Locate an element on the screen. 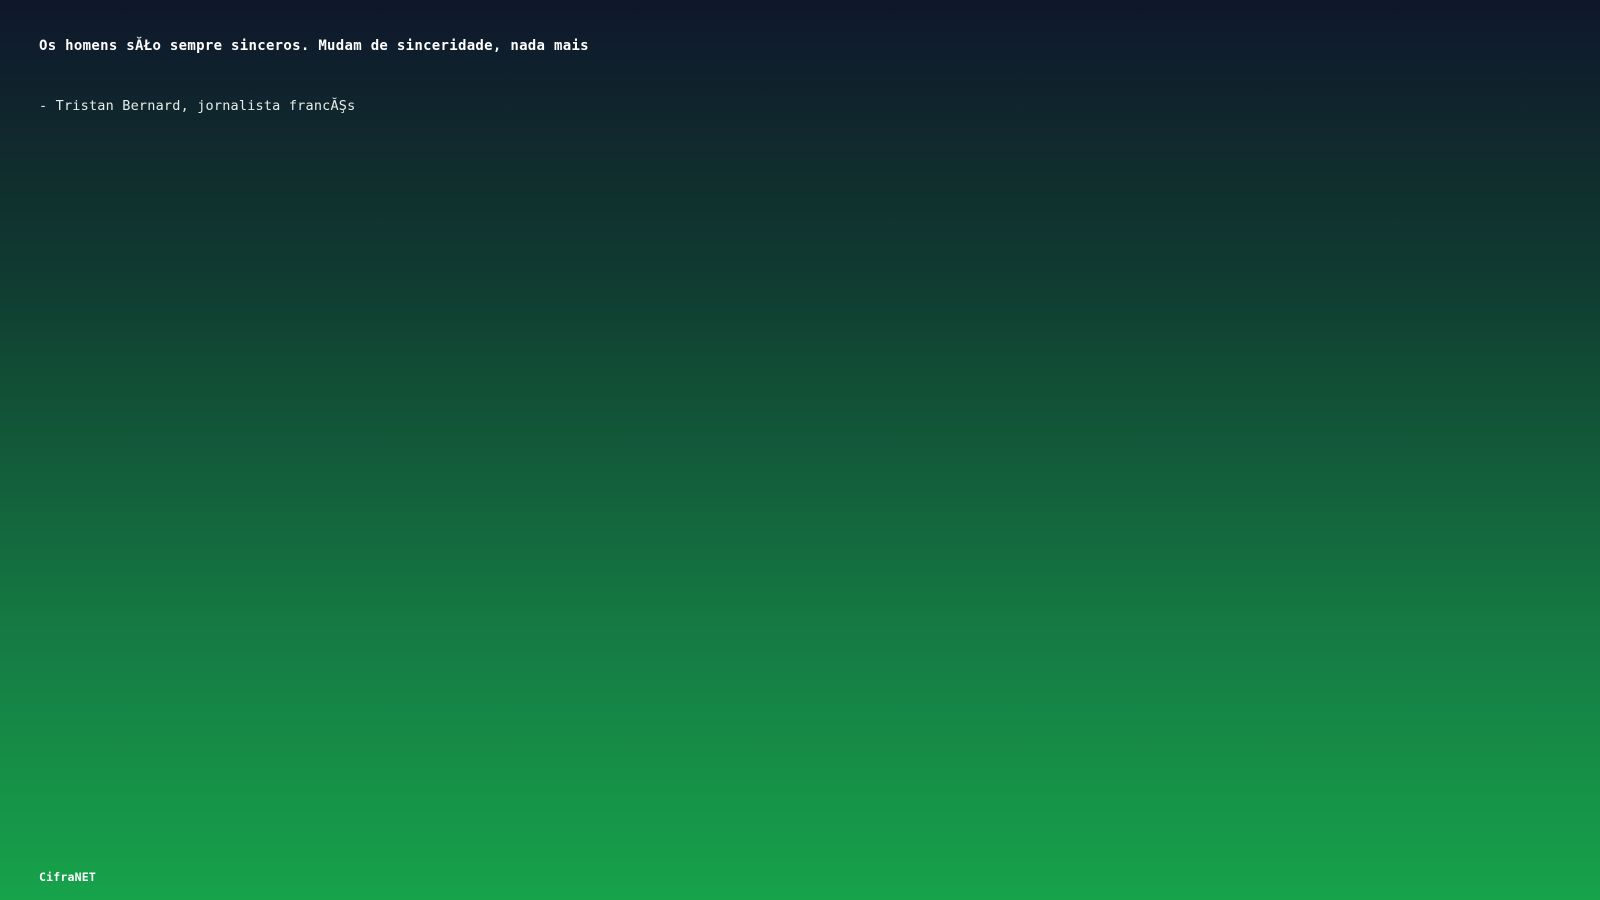 The height and width of the screenshot is (900, 1600). quote-author: - Tristan Bernard, jornalista francĂŞs is located at coordinates (197, 106).